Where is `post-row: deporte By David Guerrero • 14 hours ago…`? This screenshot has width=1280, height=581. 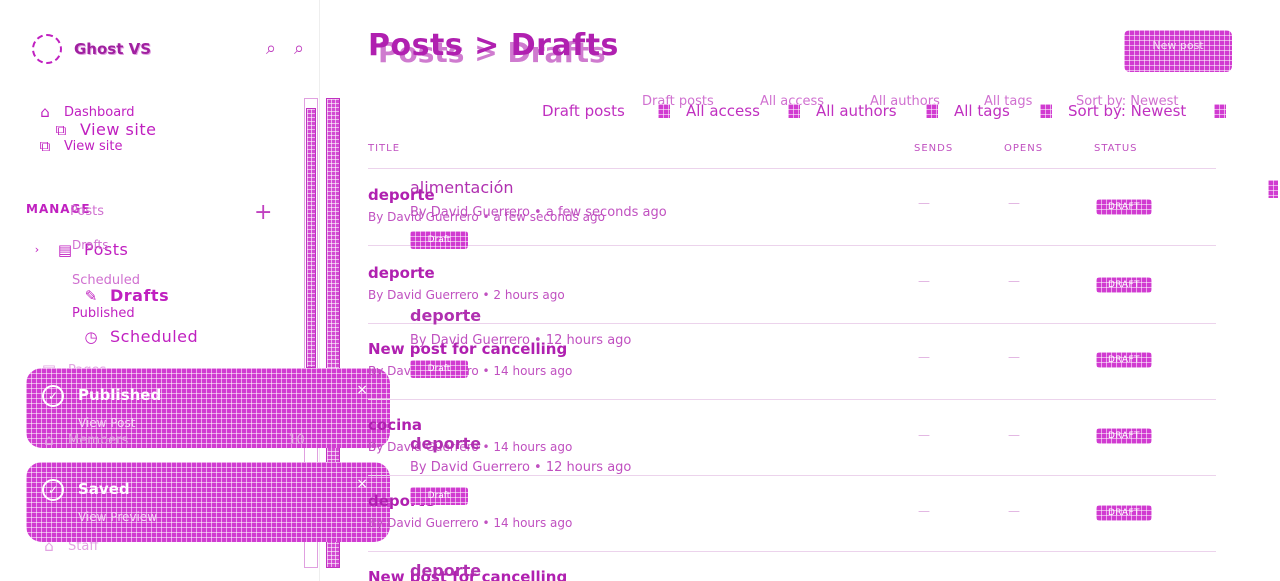
post-row: deporte By David Guerrero • 14 hours ago… is located at coordinates (792, 514).